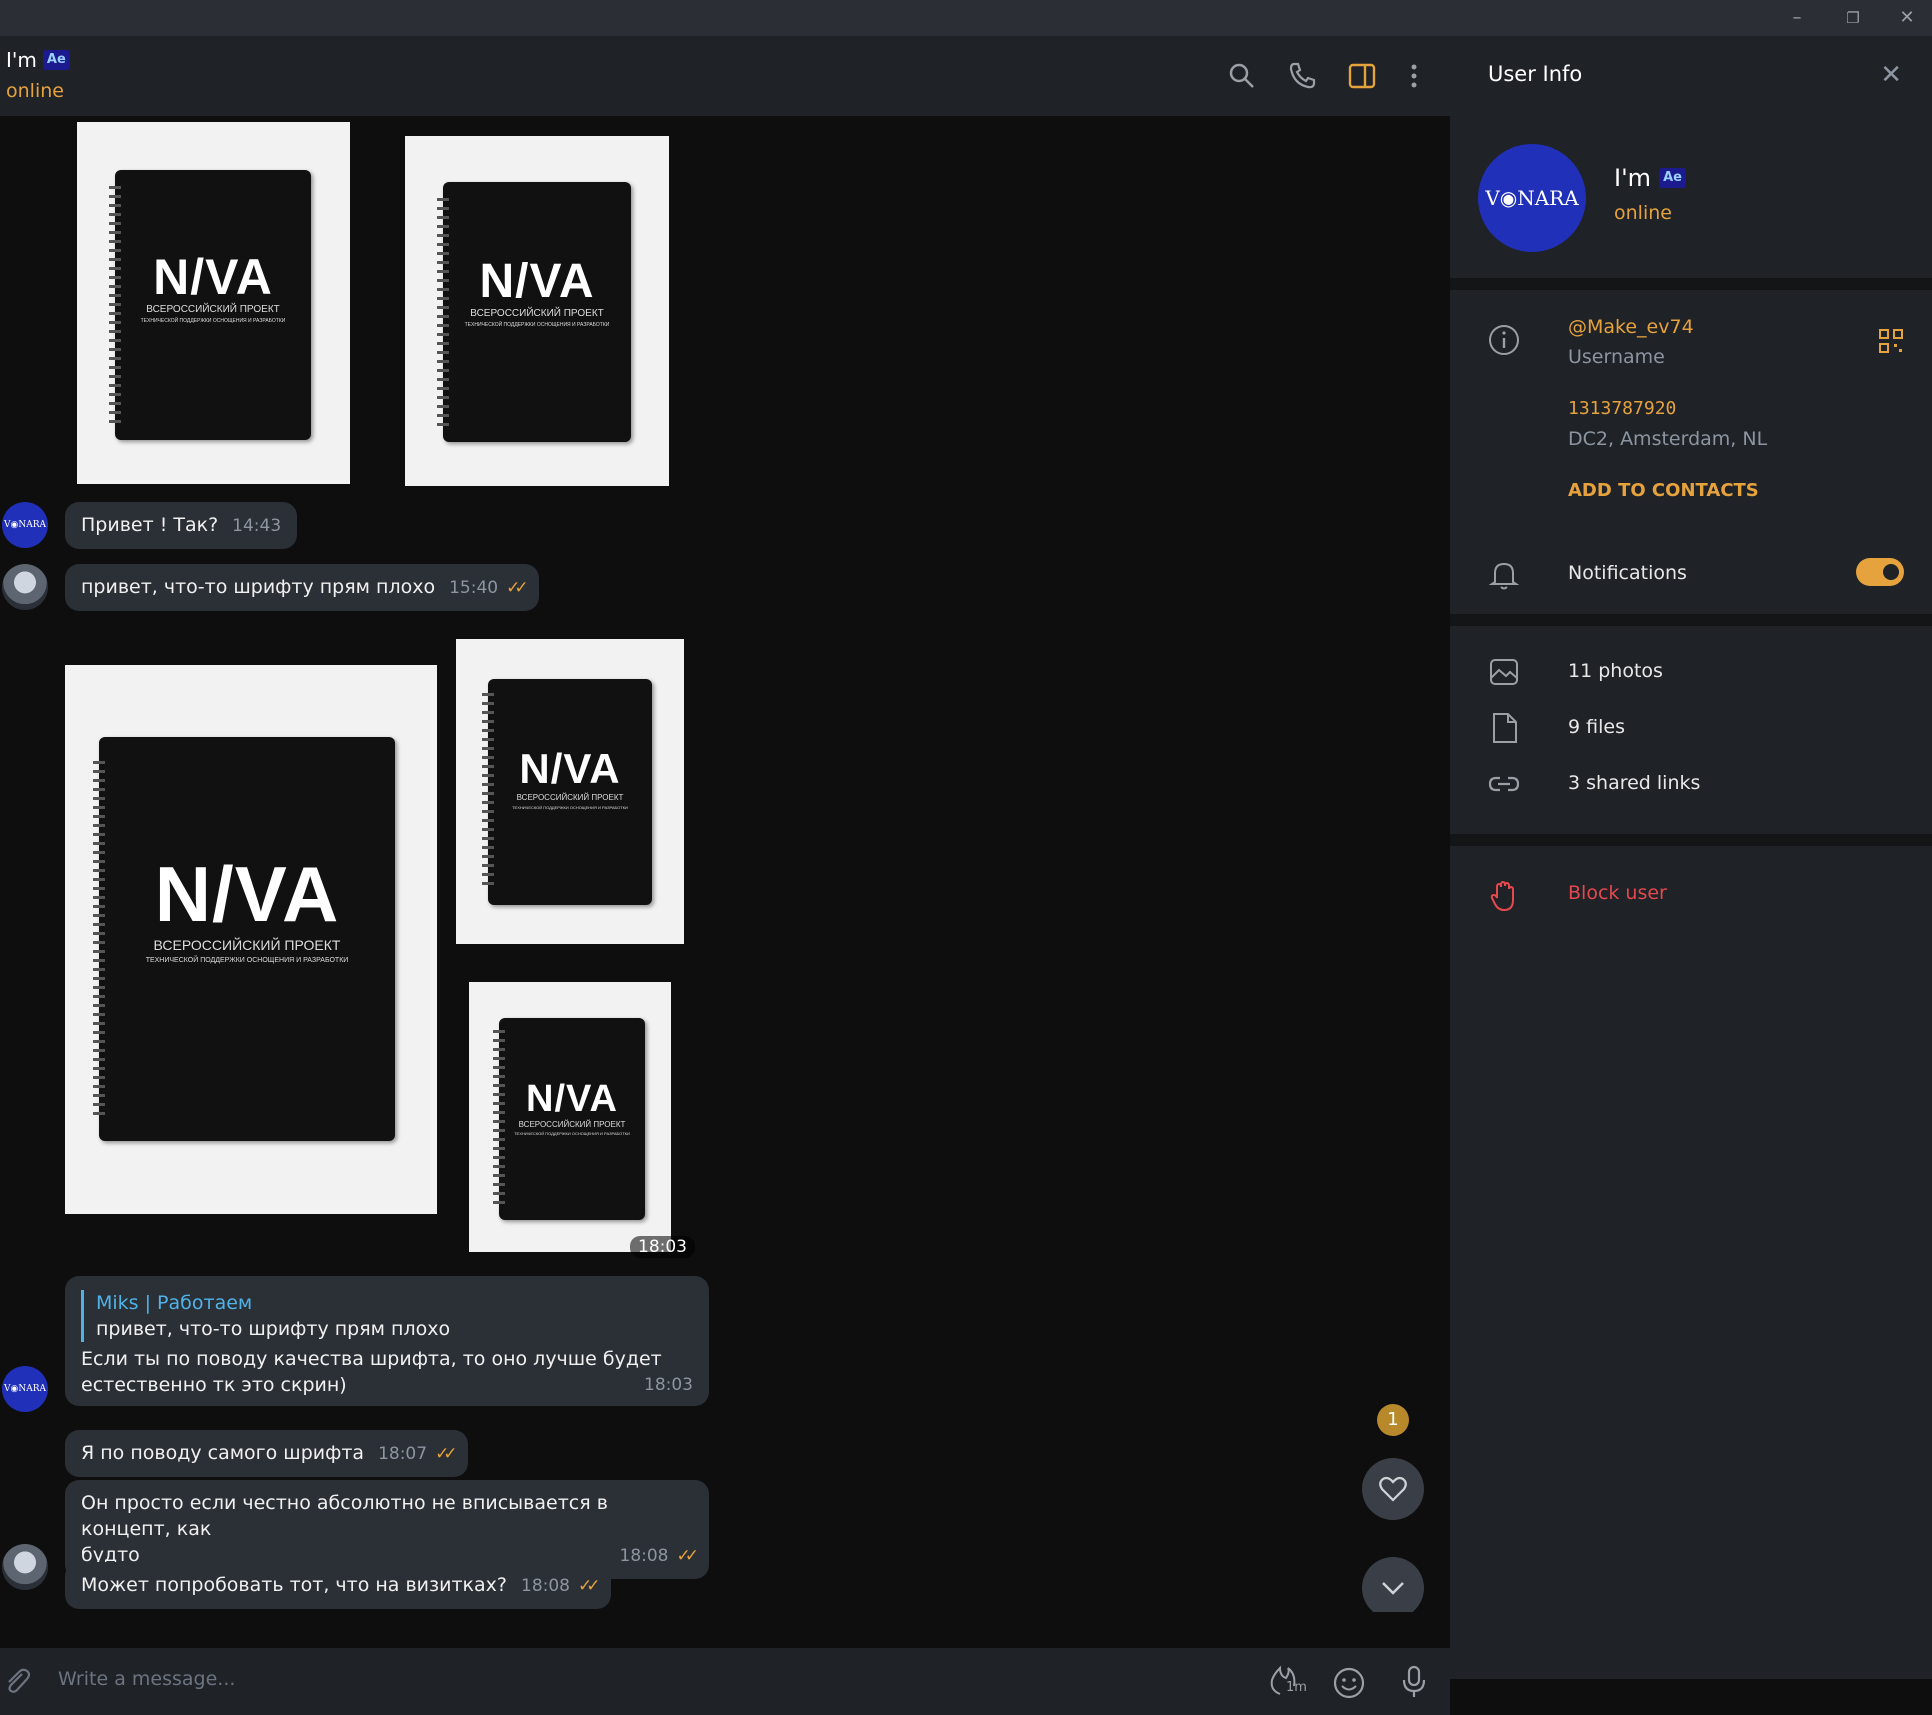 This screenshot has height=1715, width=1932. Describe the element at coordinates (725, 76) in the screenshot. I see `chat-header: I'm Ae online` at that location.